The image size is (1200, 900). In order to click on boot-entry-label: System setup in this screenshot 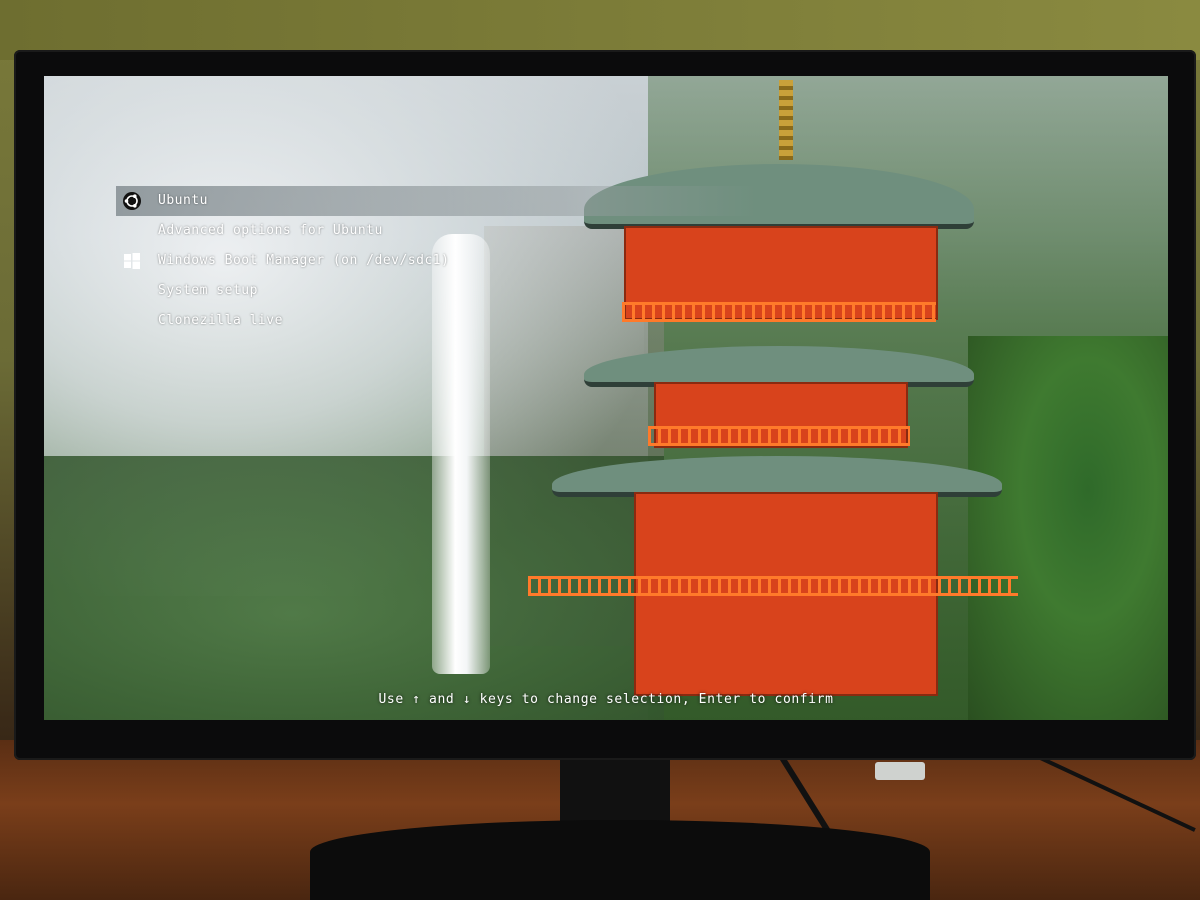, I will do `click(208, 290)`.